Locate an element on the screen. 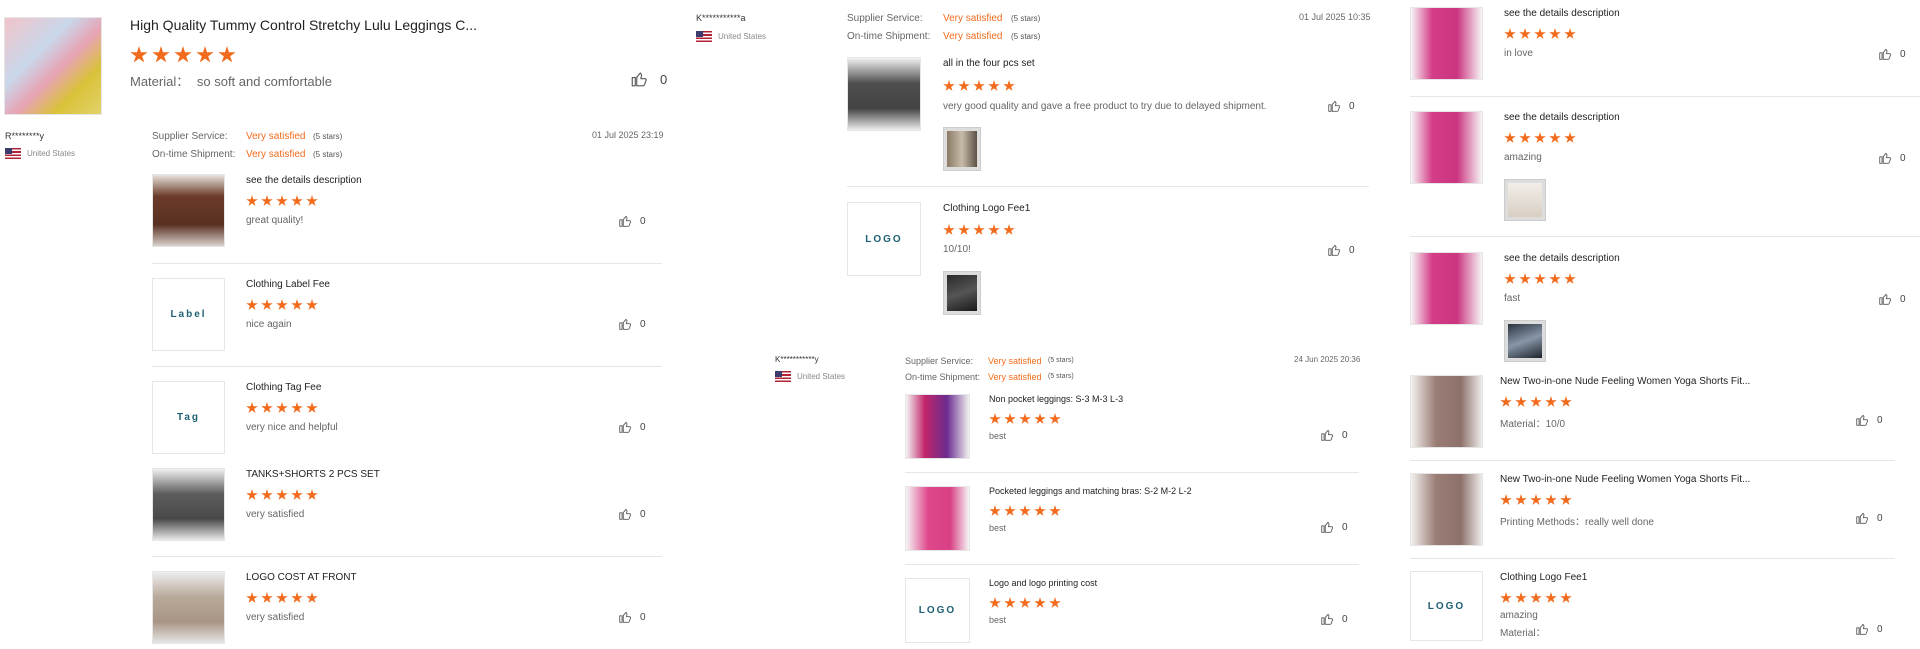 This screenshot has width=1920, height=649. item-image: Tag is located at coordinates (188, 417).